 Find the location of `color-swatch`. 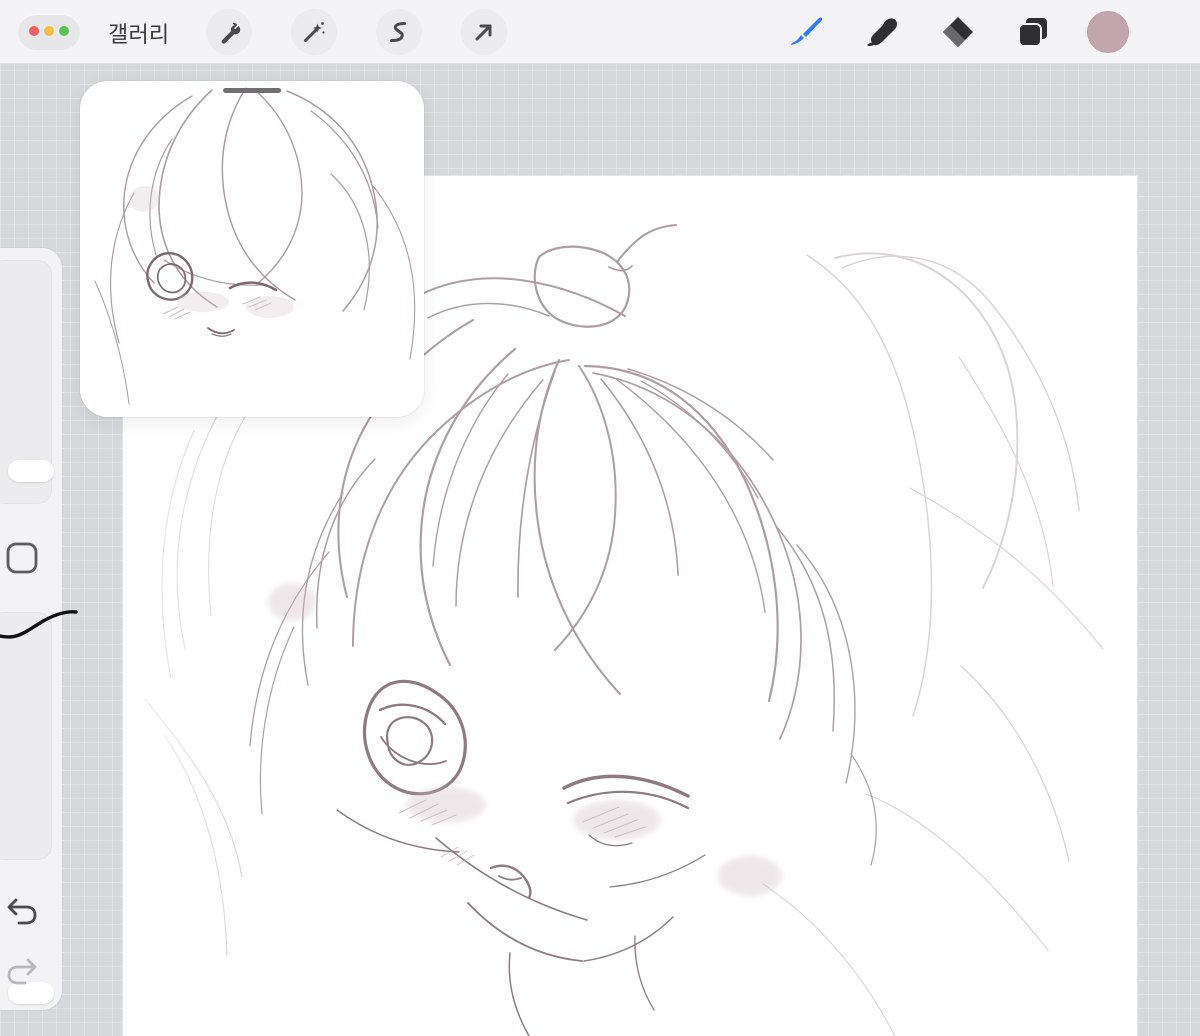

color-swatch is located at coordinates (1108, 32).